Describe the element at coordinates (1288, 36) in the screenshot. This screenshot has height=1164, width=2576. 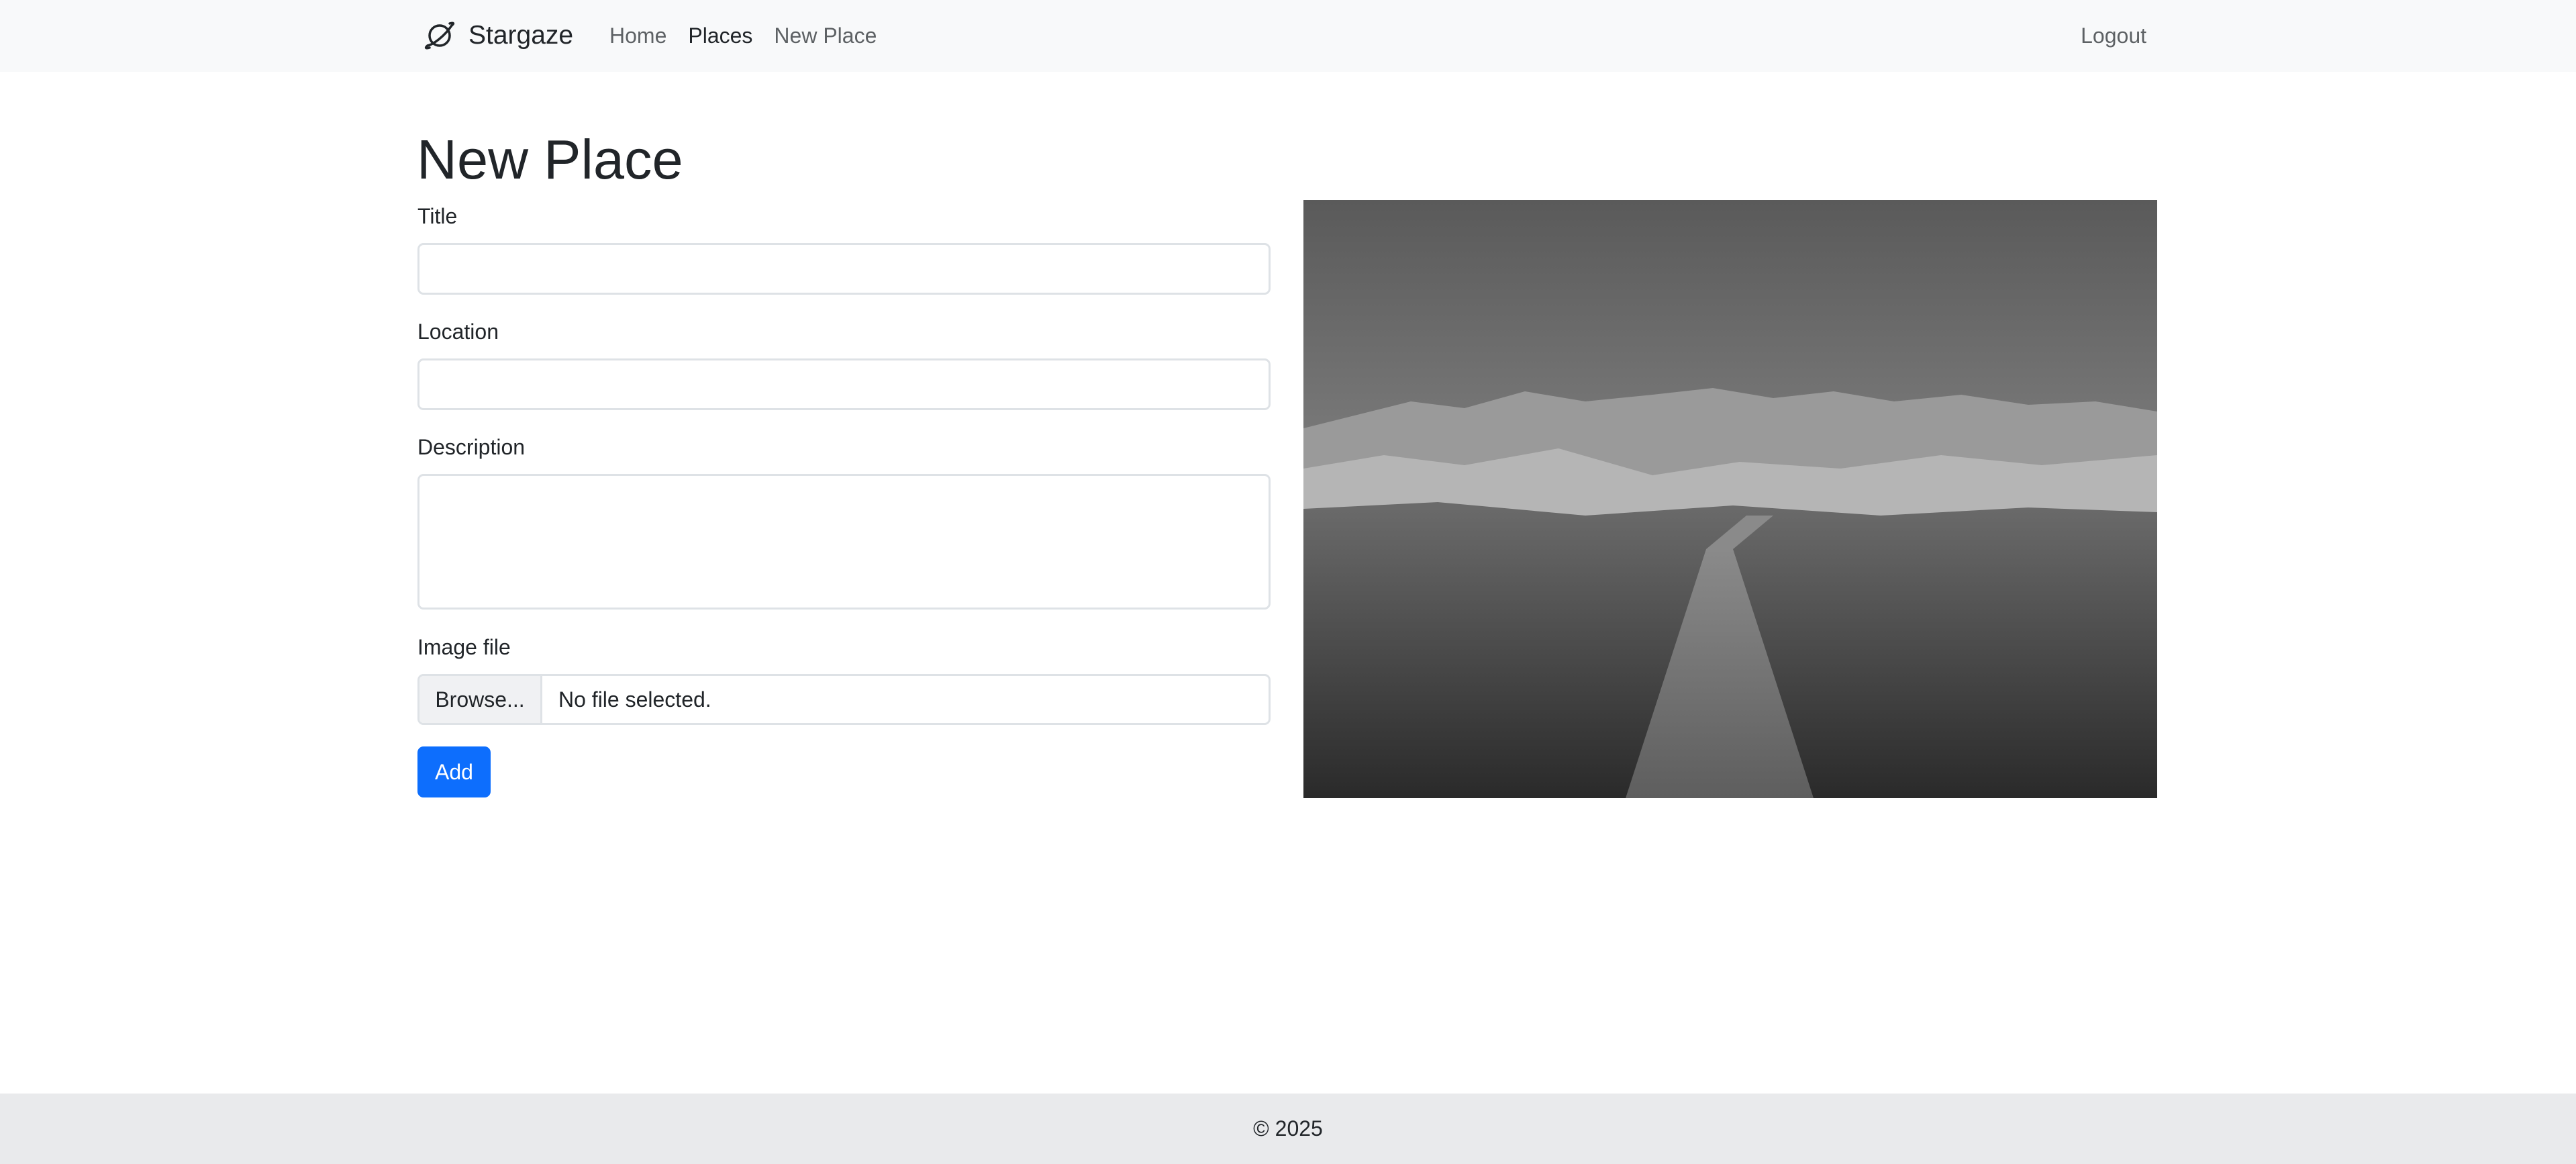
I see `navbar: Stargaze Home Places New Place Logout` at that location.